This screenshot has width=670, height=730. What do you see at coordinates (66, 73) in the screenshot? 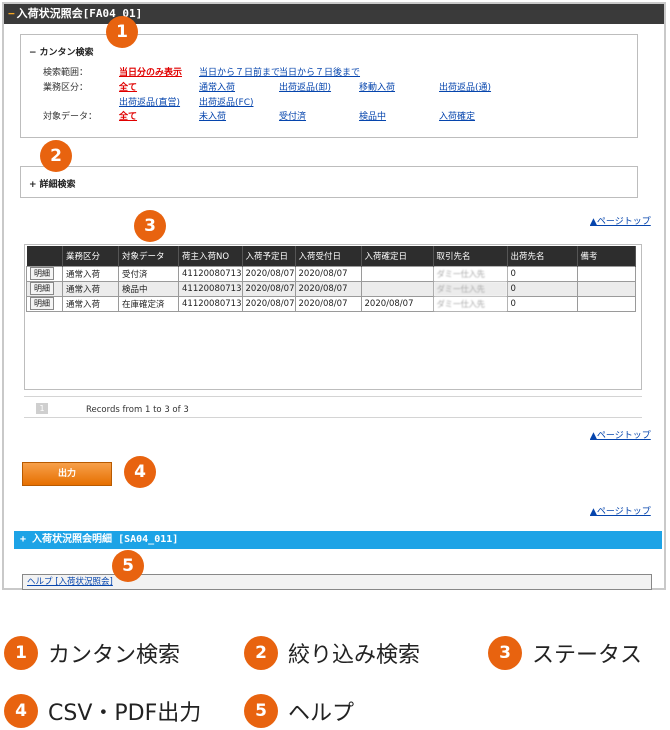
I see `search-range-label: 検索範囲：` at bounding box center [66, 73].